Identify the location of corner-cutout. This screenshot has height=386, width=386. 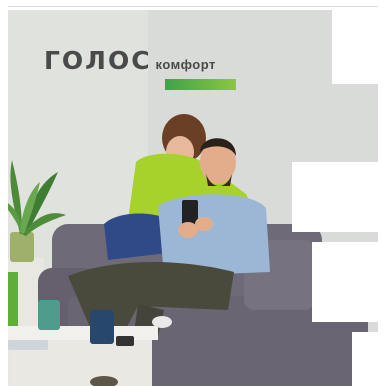
(355, 47).